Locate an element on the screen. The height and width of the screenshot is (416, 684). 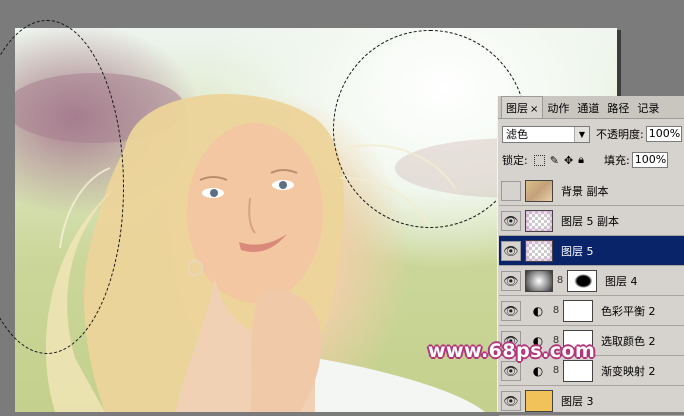
lock-icon: 🔒︎ is located at coordinates (581, 160).